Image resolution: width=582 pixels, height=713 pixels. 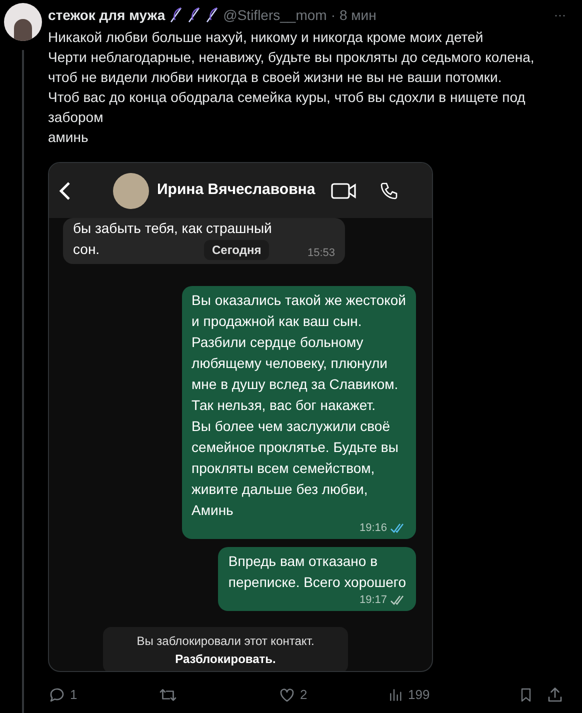 What do you see at coordinates (373, 600) in the screenshot?
I see `message-time: 19:17` at bounding box center [373, 600].